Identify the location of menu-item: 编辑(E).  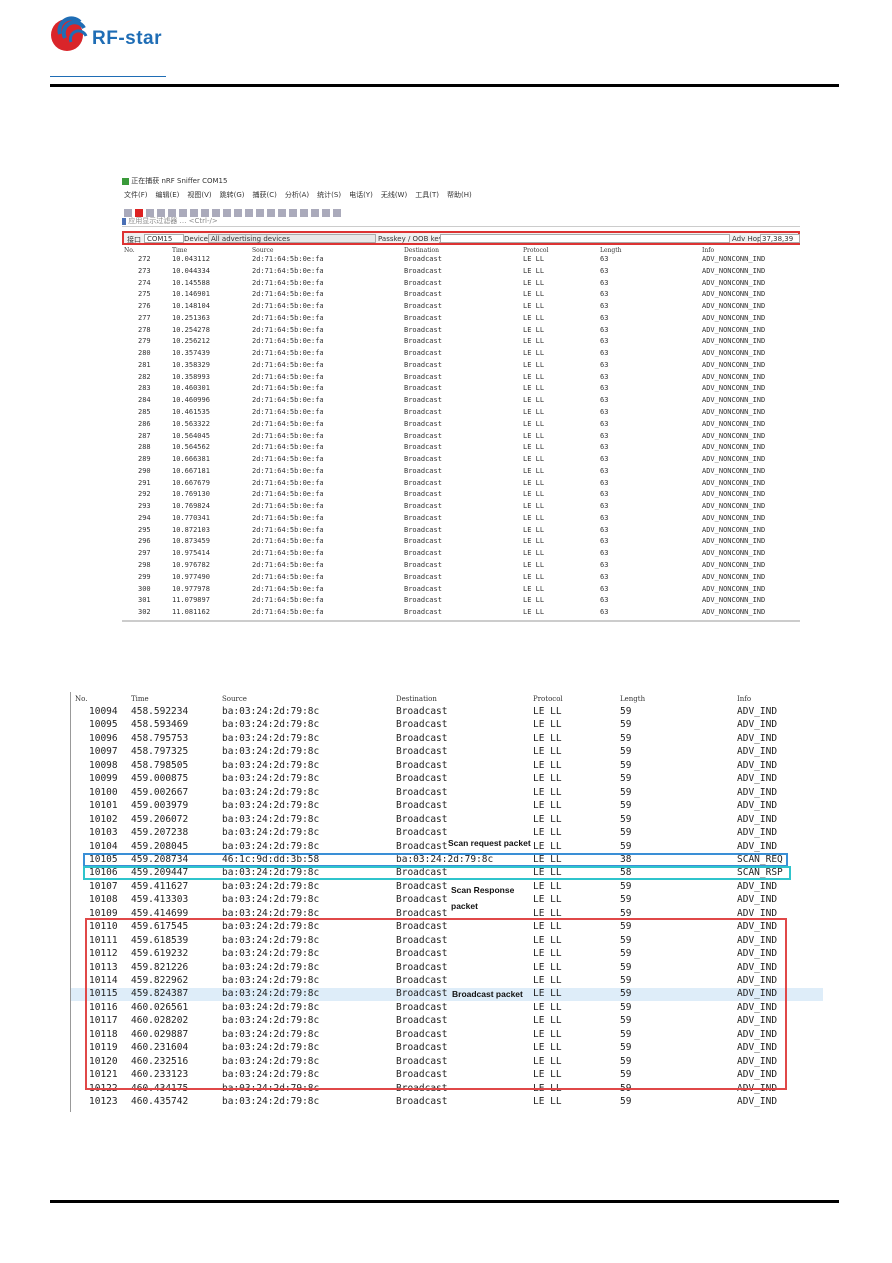
(168, 195).